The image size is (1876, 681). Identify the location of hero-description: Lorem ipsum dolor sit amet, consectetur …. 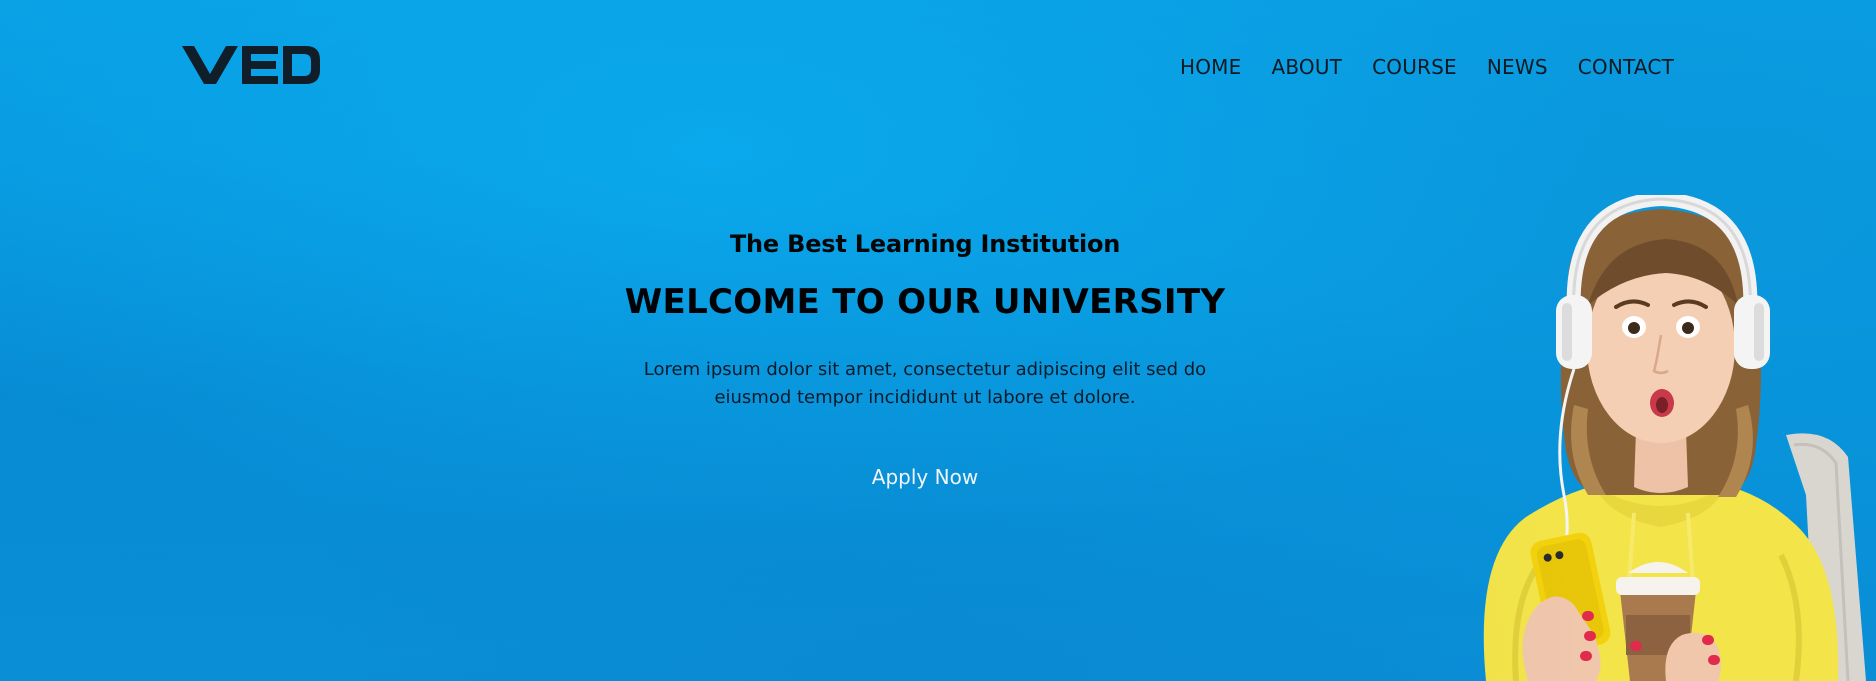
(925, 383).